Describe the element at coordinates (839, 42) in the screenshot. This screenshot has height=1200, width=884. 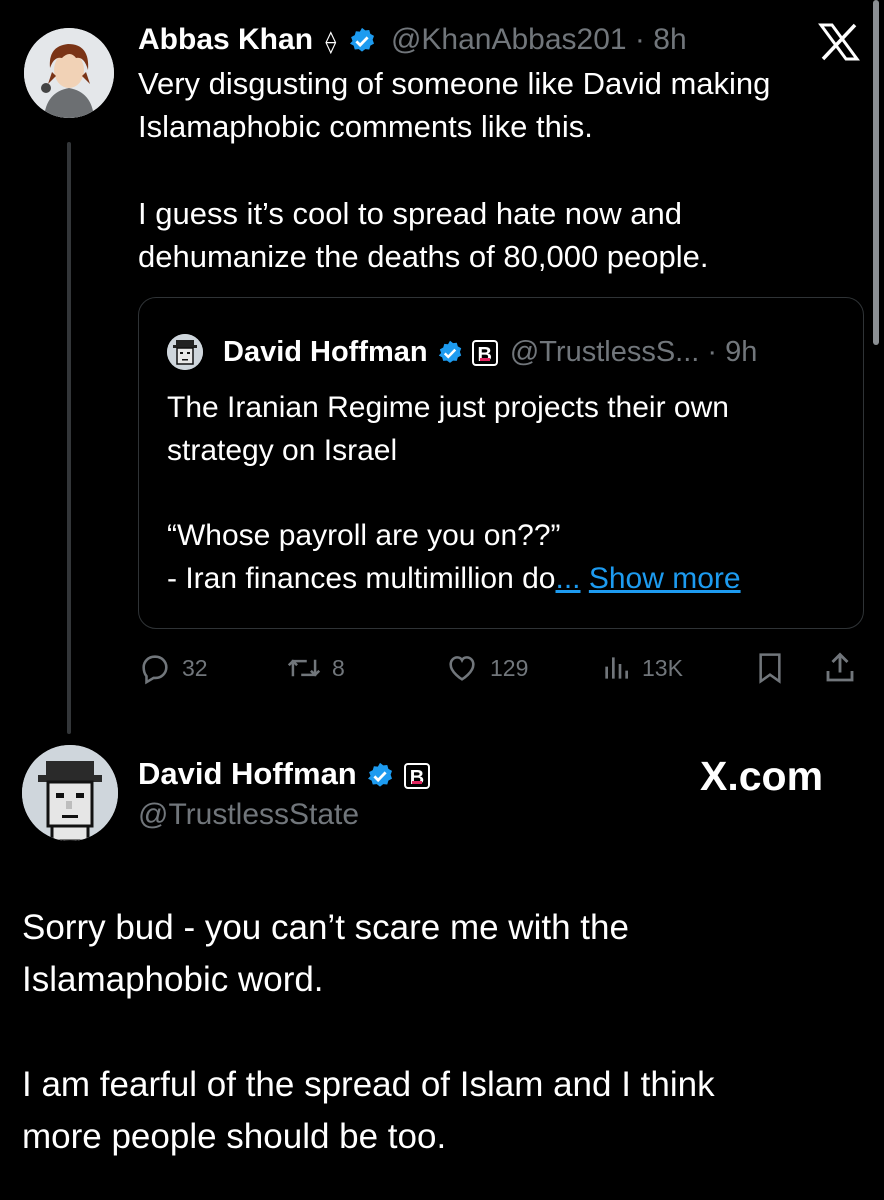
I see `x-logo-icon` at that location.